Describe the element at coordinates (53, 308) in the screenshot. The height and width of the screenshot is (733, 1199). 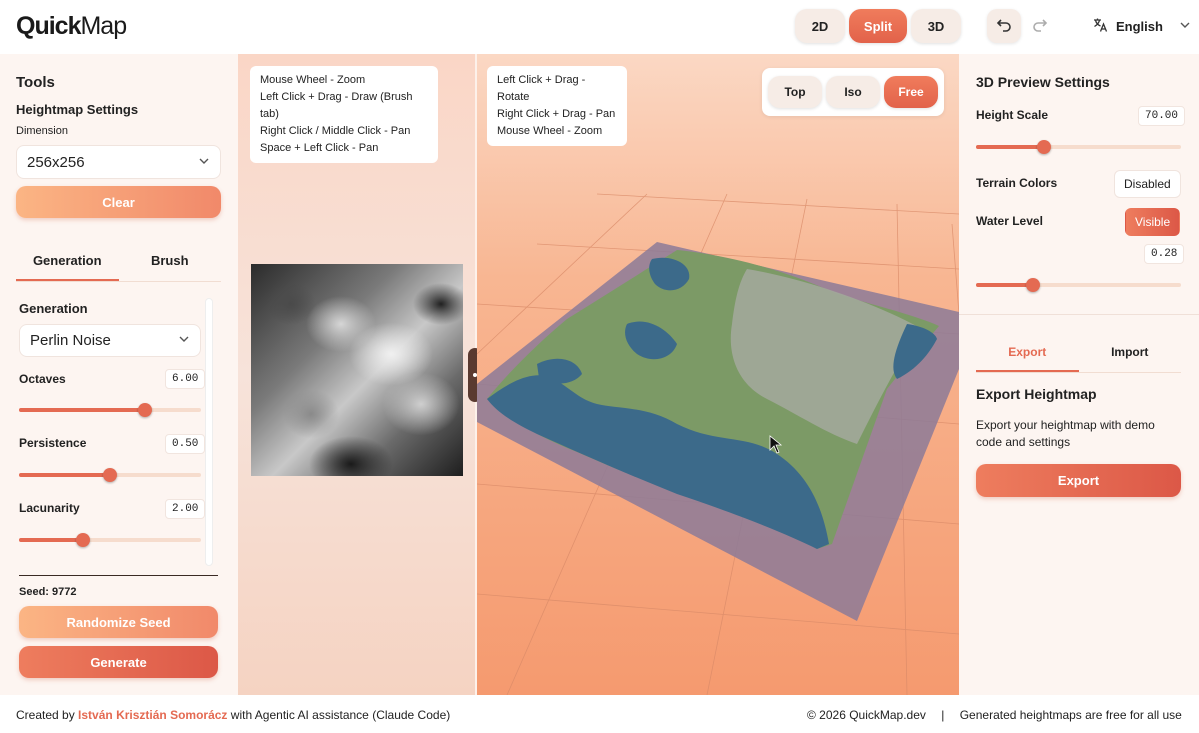
I see `generation-label: Generation` at that location.